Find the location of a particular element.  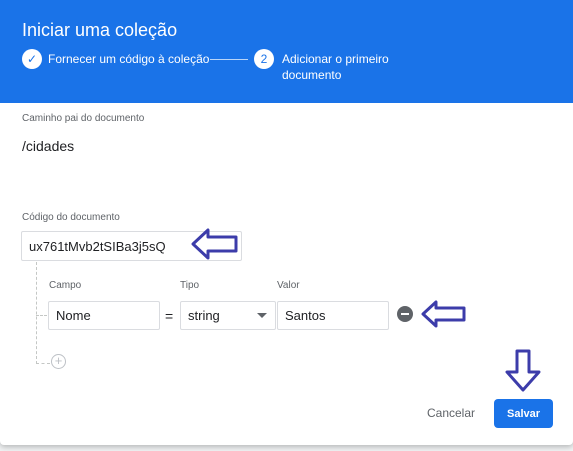

minus-circle-icon is located at coordinates (405, 314).